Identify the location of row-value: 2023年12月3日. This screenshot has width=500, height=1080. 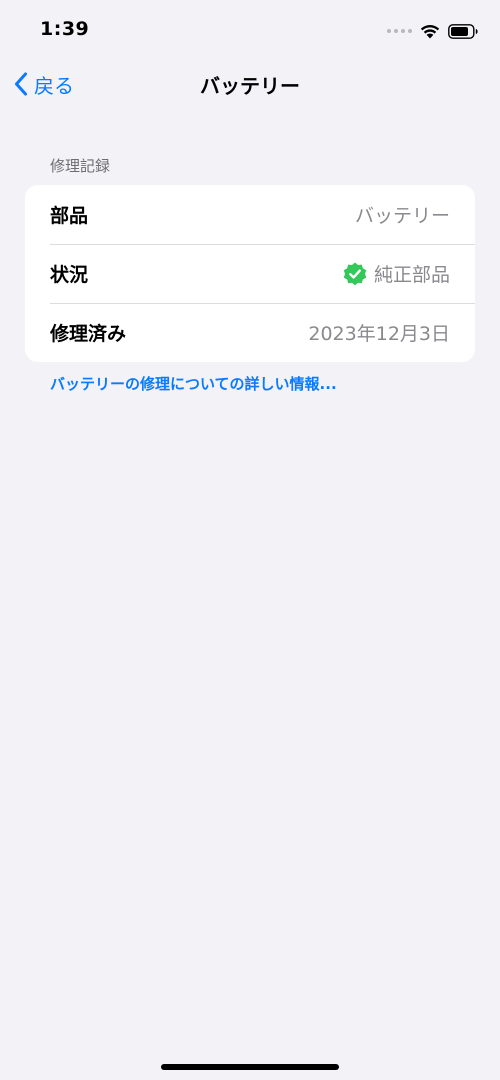
(379, 334).